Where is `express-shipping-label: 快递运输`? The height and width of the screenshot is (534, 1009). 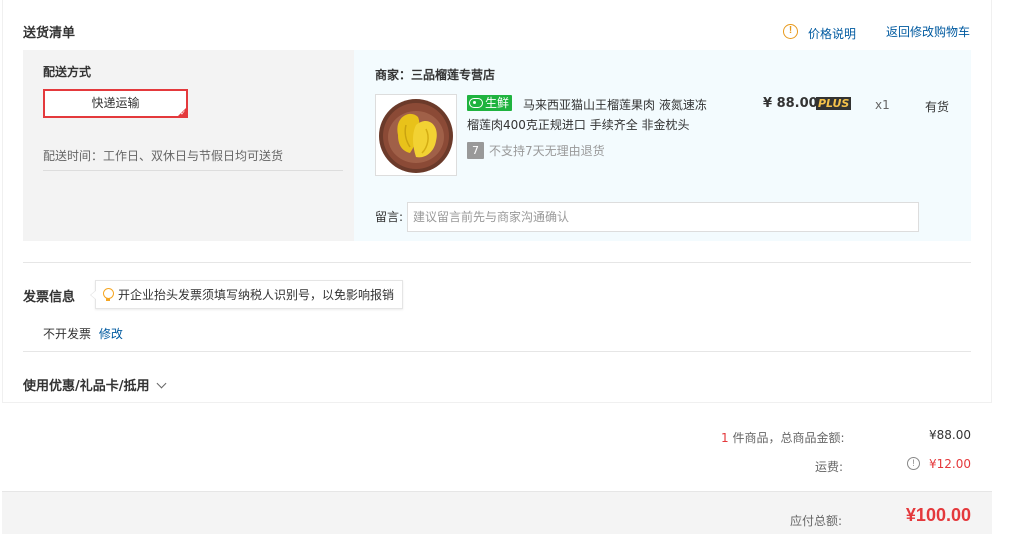
express-shipping-label: 快递运输 is located at coordinates (115, 103).